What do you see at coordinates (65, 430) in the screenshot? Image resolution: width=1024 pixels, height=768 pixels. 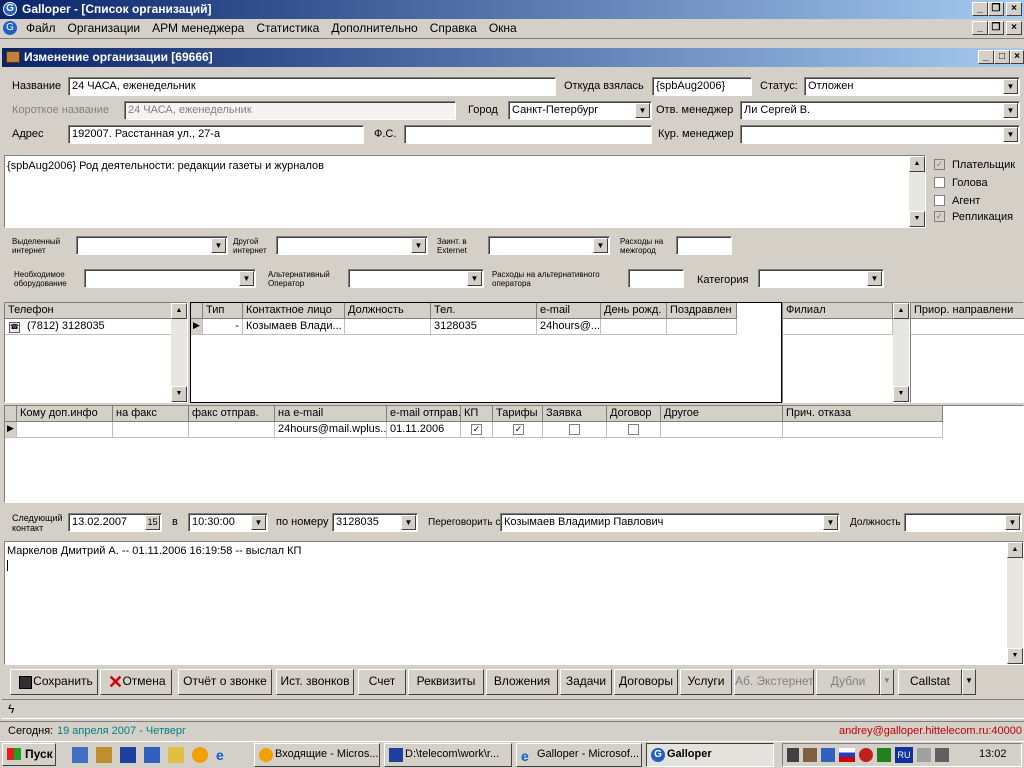 I see `mail-whom` at bounding box center [65, 430].